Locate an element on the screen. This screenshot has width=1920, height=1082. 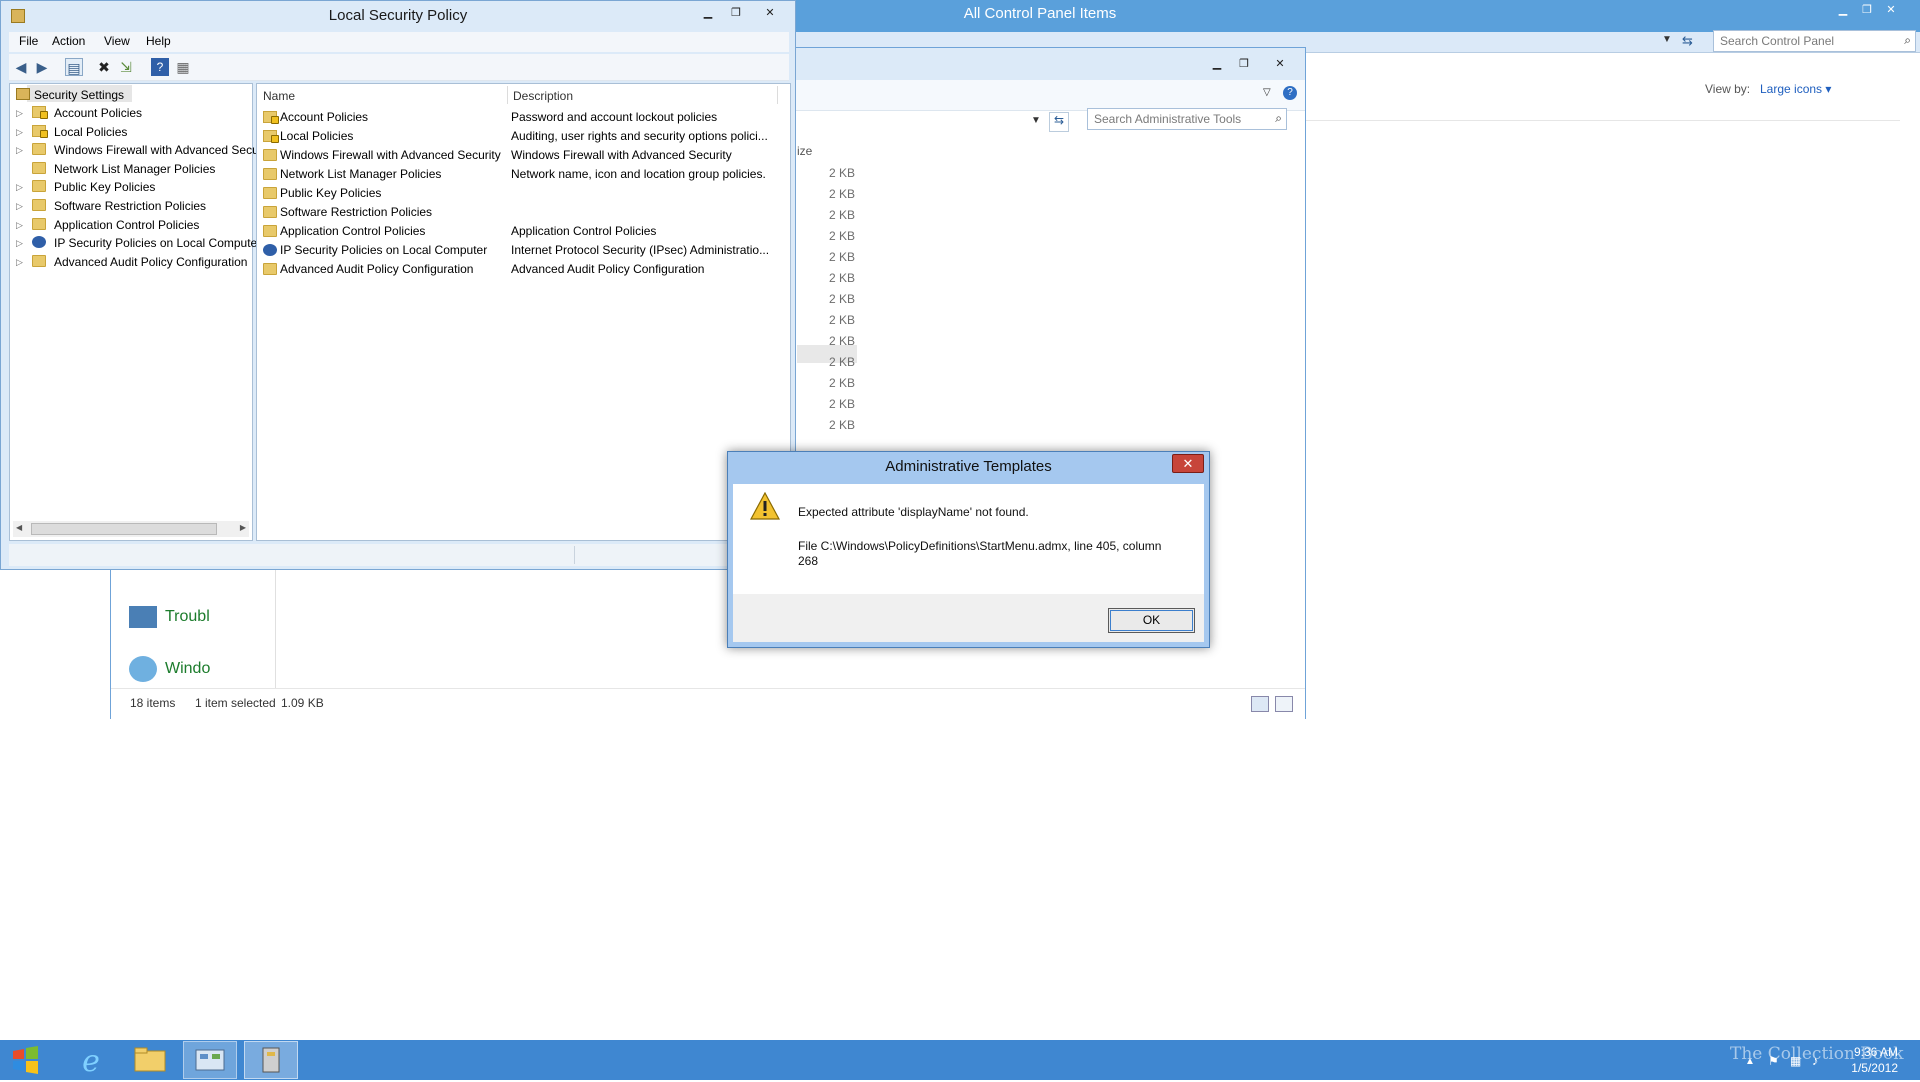
show-hide-console-tree-icon: ▤ is located at coordinates (74, 67).